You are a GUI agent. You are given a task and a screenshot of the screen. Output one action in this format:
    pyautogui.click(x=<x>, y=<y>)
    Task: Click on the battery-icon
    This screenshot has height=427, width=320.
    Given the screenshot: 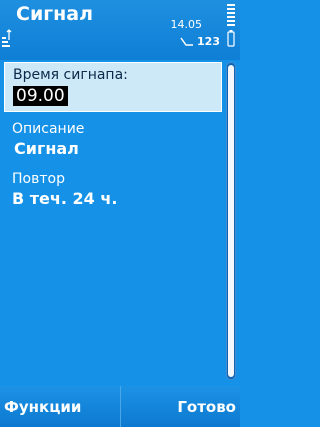 What is the action you would take?
    pyautogui.click(x=231, y=25)
    